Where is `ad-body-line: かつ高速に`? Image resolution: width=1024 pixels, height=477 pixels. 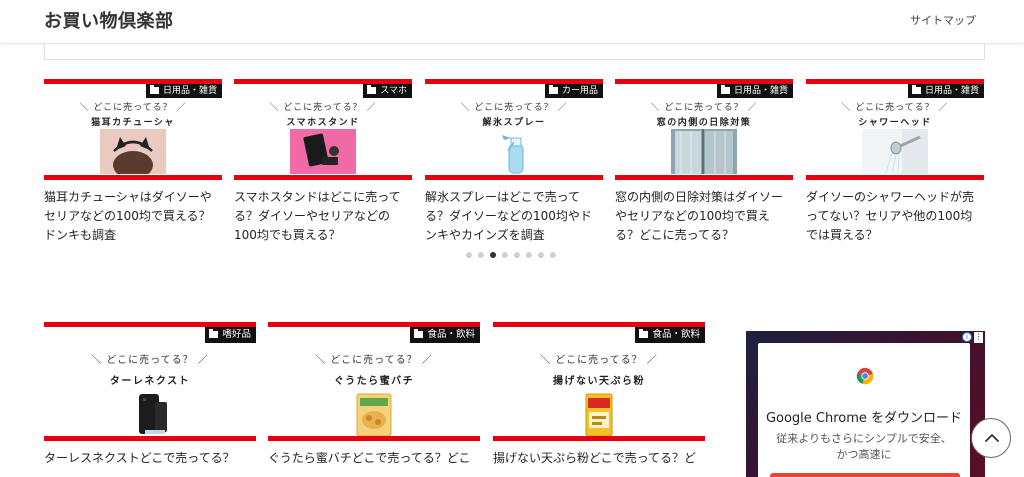 ad-body-line: かつ高速に is located at coordinates (864, 454).